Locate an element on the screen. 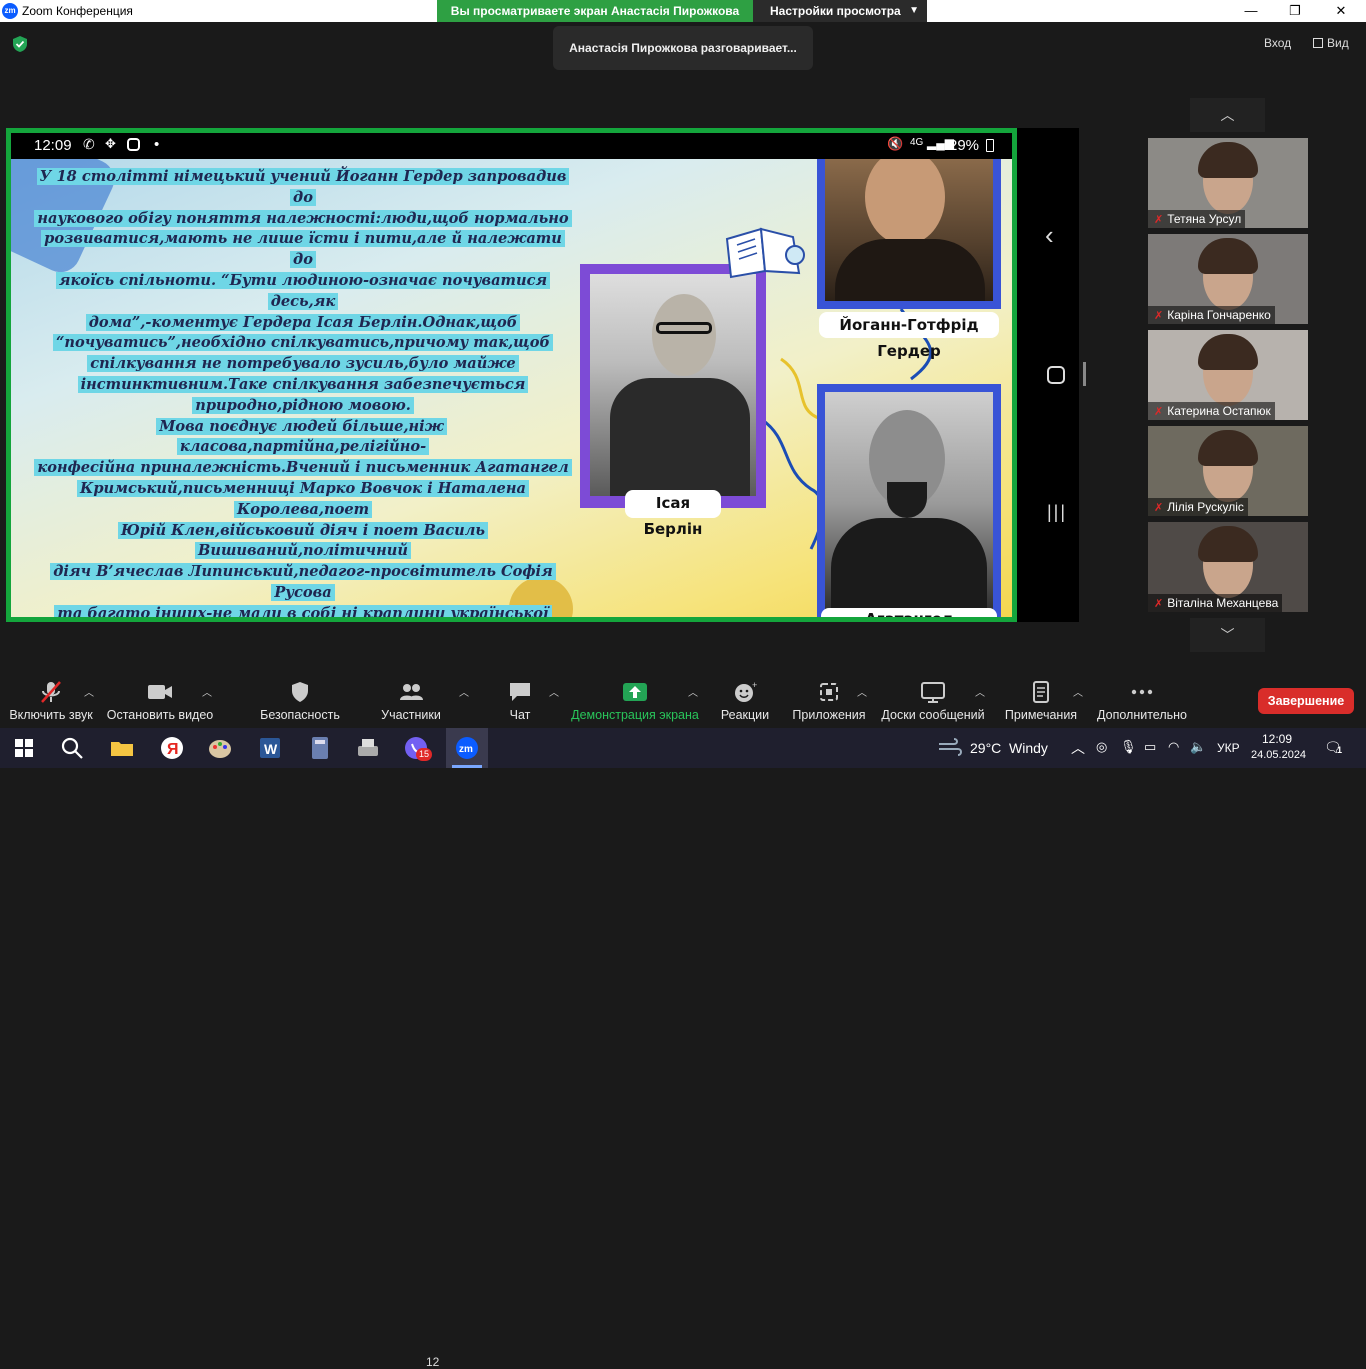 This screenshot has height=1369, width=1366. participant-tile: ✗ Віталіна Механцева is located at coordinates (1228, 567).